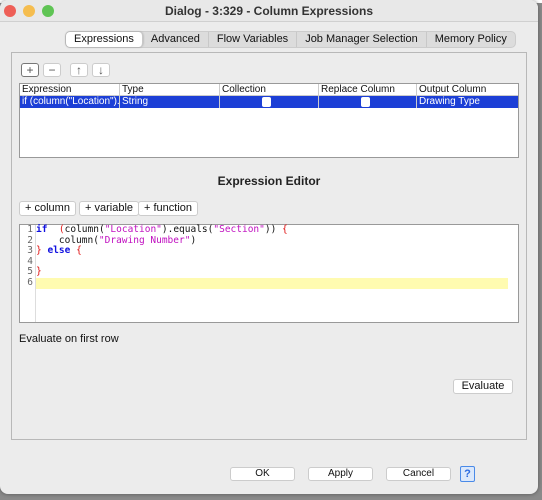 The image size is (542, 500). What do you see at coordinates (266, 102) in the screenshot?
I see `collection-checkbox` at bounding box center [266, 102].